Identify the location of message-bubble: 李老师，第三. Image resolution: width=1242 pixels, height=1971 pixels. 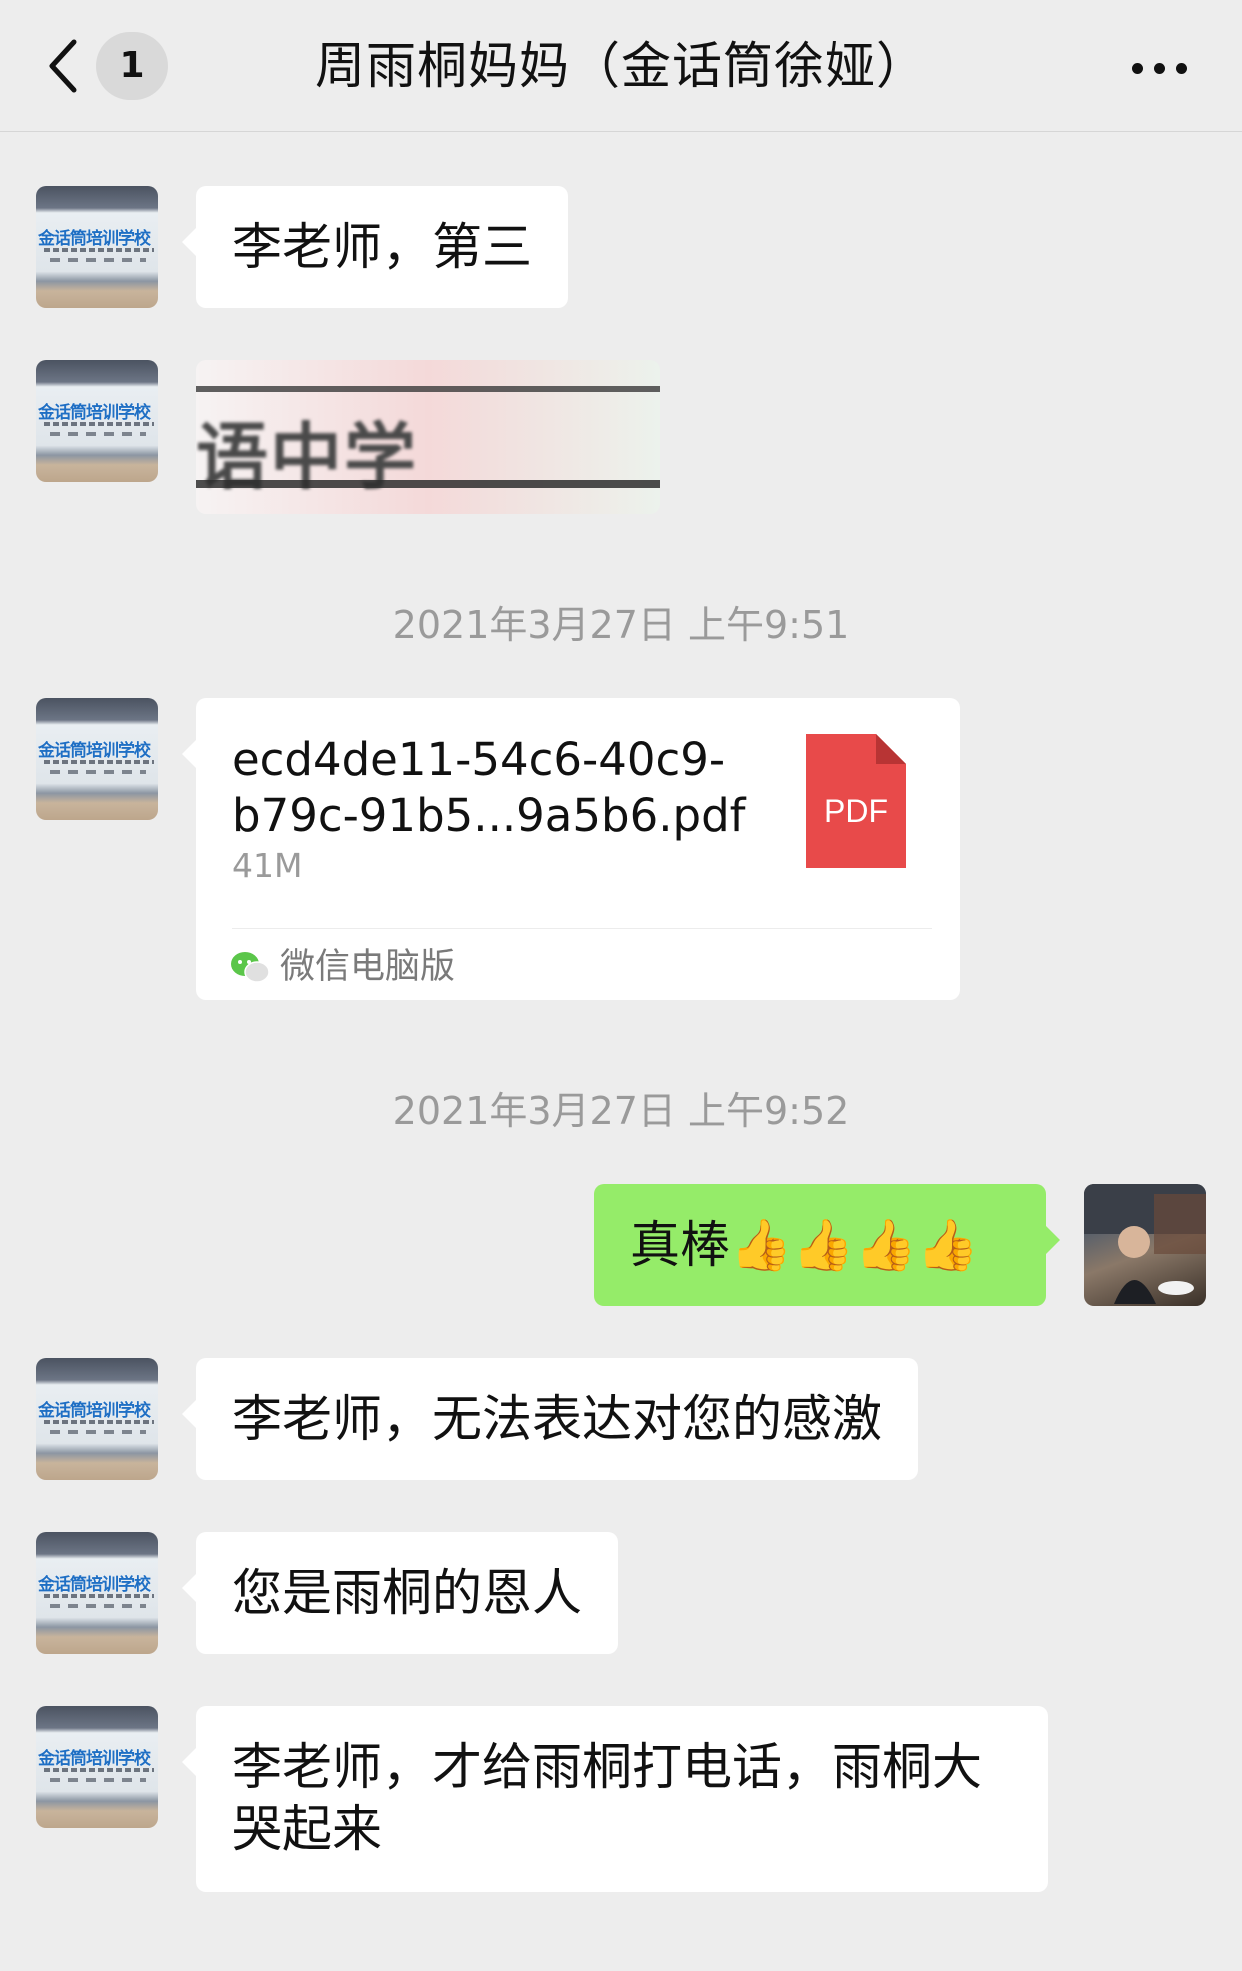
(375, 247).